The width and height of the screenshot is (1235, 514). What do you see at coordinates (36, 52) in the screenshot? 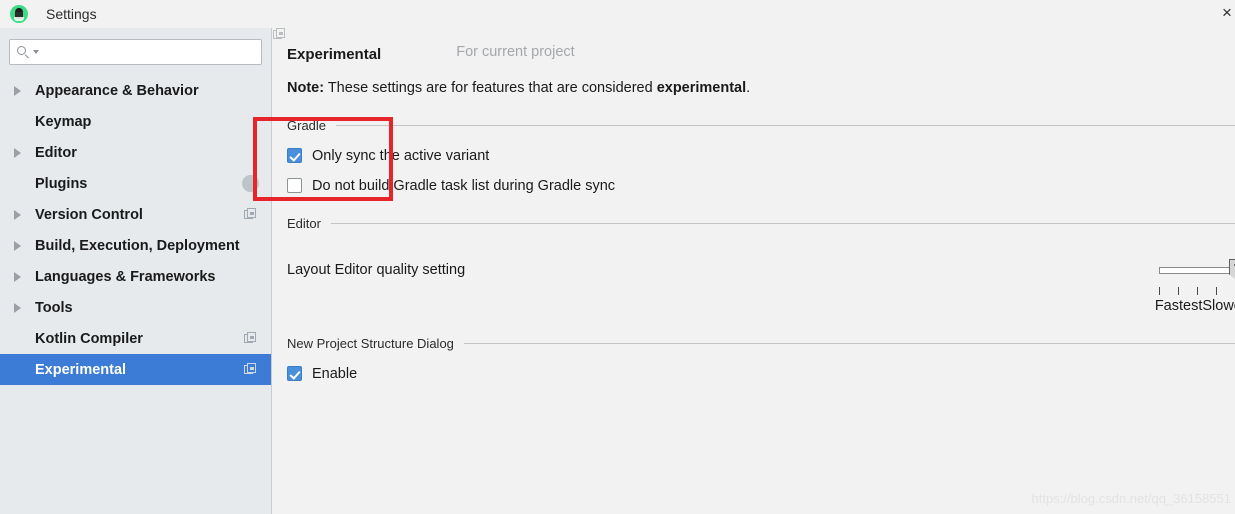
I see `chevron-down-icon` at bounding box center [36, 52].